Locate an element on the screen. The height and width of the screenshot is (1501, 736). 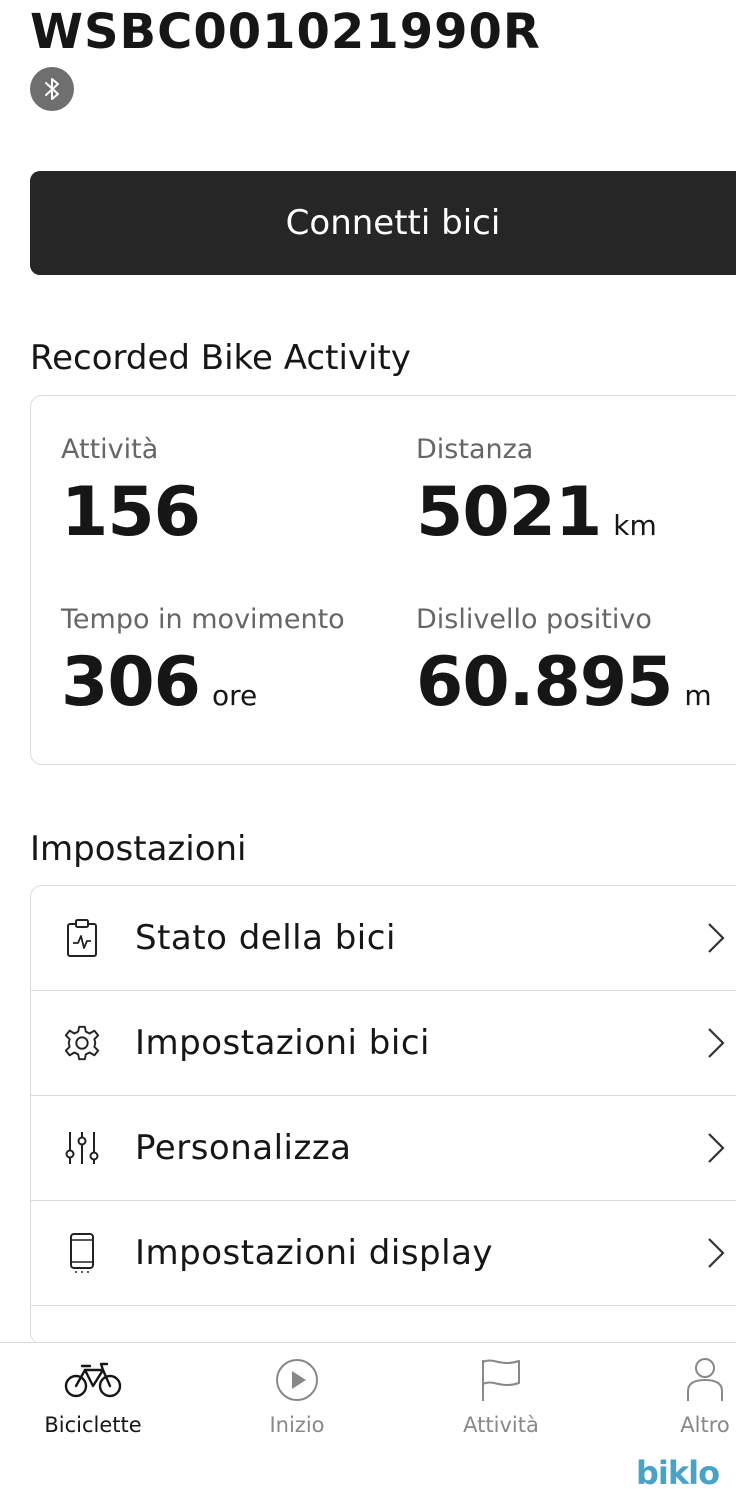
settings-section-title: Impostazioni is located at coordinates (138, 849).